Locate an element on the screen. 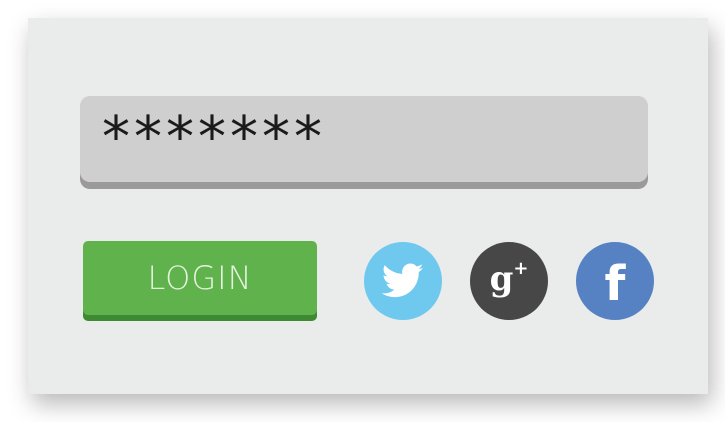  twitter-icon is located at coordinates (403, 280).